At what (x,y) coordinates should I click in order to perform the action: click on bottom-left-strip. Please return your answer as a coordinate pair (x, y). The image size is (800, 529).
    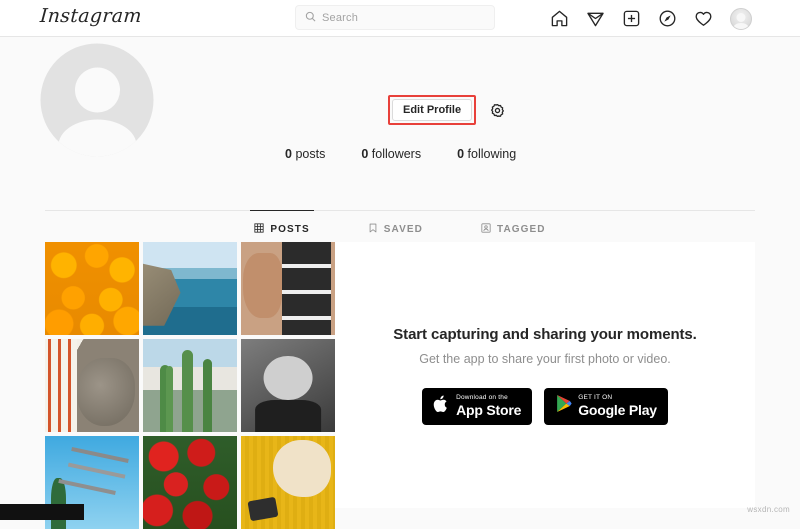
    Looking at the image, I should click on (42, 512).